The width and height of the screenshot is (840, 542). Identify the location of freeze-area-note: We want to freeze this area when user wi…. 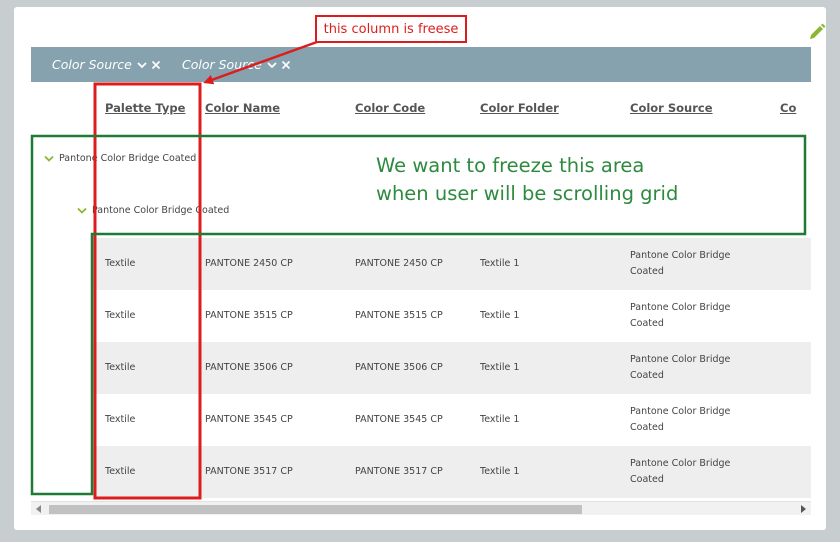
(527, 180).